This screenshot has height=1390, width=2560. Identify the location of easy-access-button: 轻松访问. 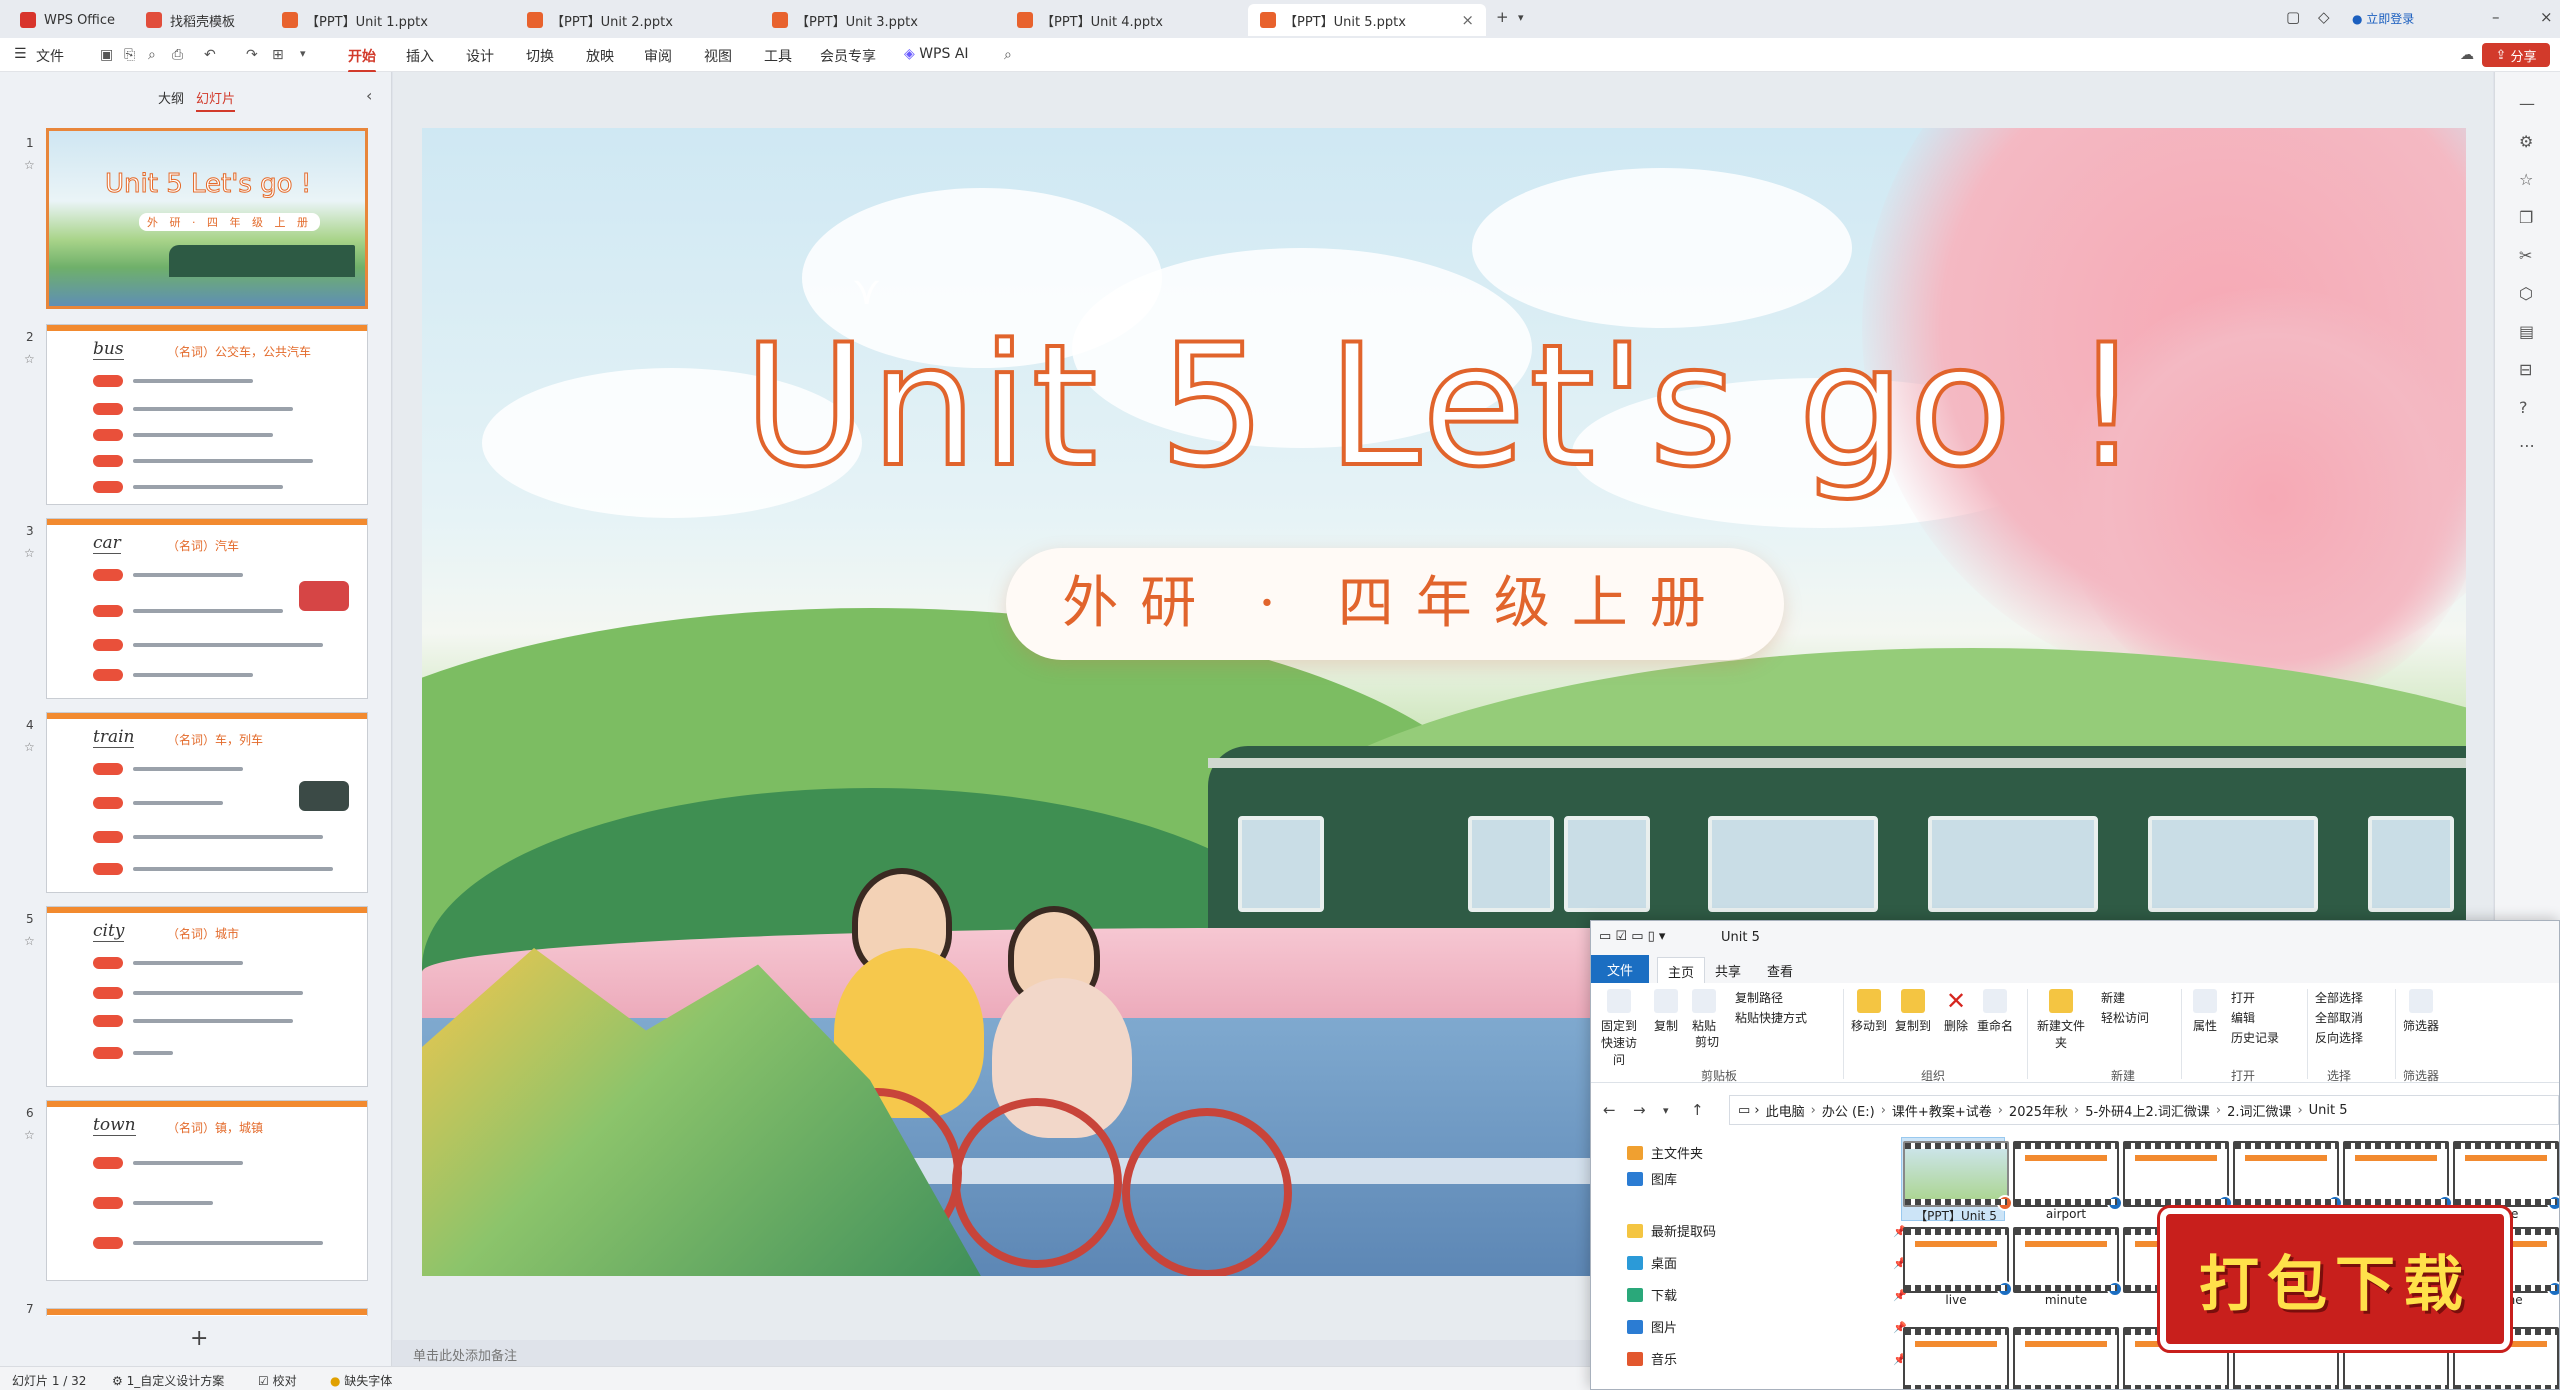
(2125, 1017).